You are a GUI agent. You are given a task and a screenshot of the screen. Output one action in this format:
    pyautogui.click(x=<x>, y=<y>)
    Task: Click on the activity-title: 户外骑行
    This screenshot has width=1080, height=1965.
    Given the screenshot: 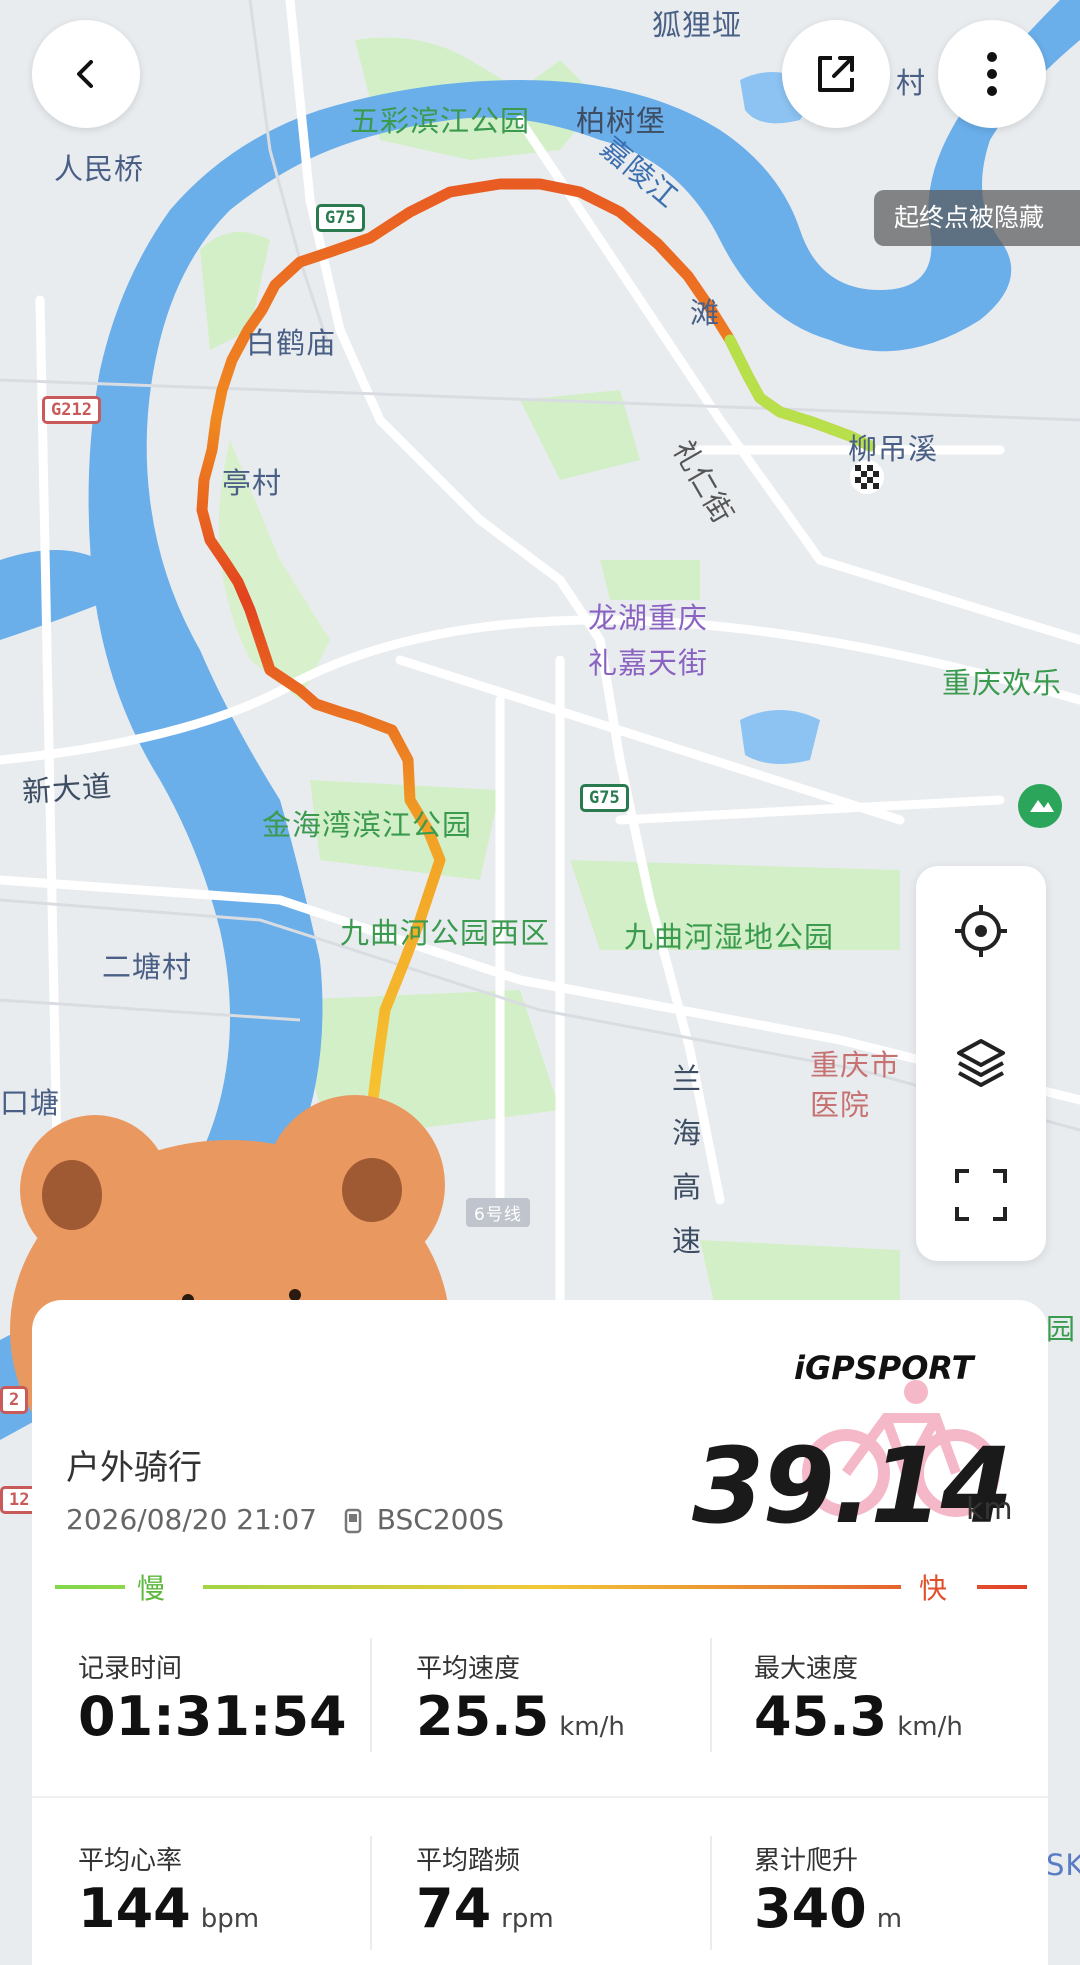 What is the action you would take?
    pyautogui.click(x=134, y=1464)
    